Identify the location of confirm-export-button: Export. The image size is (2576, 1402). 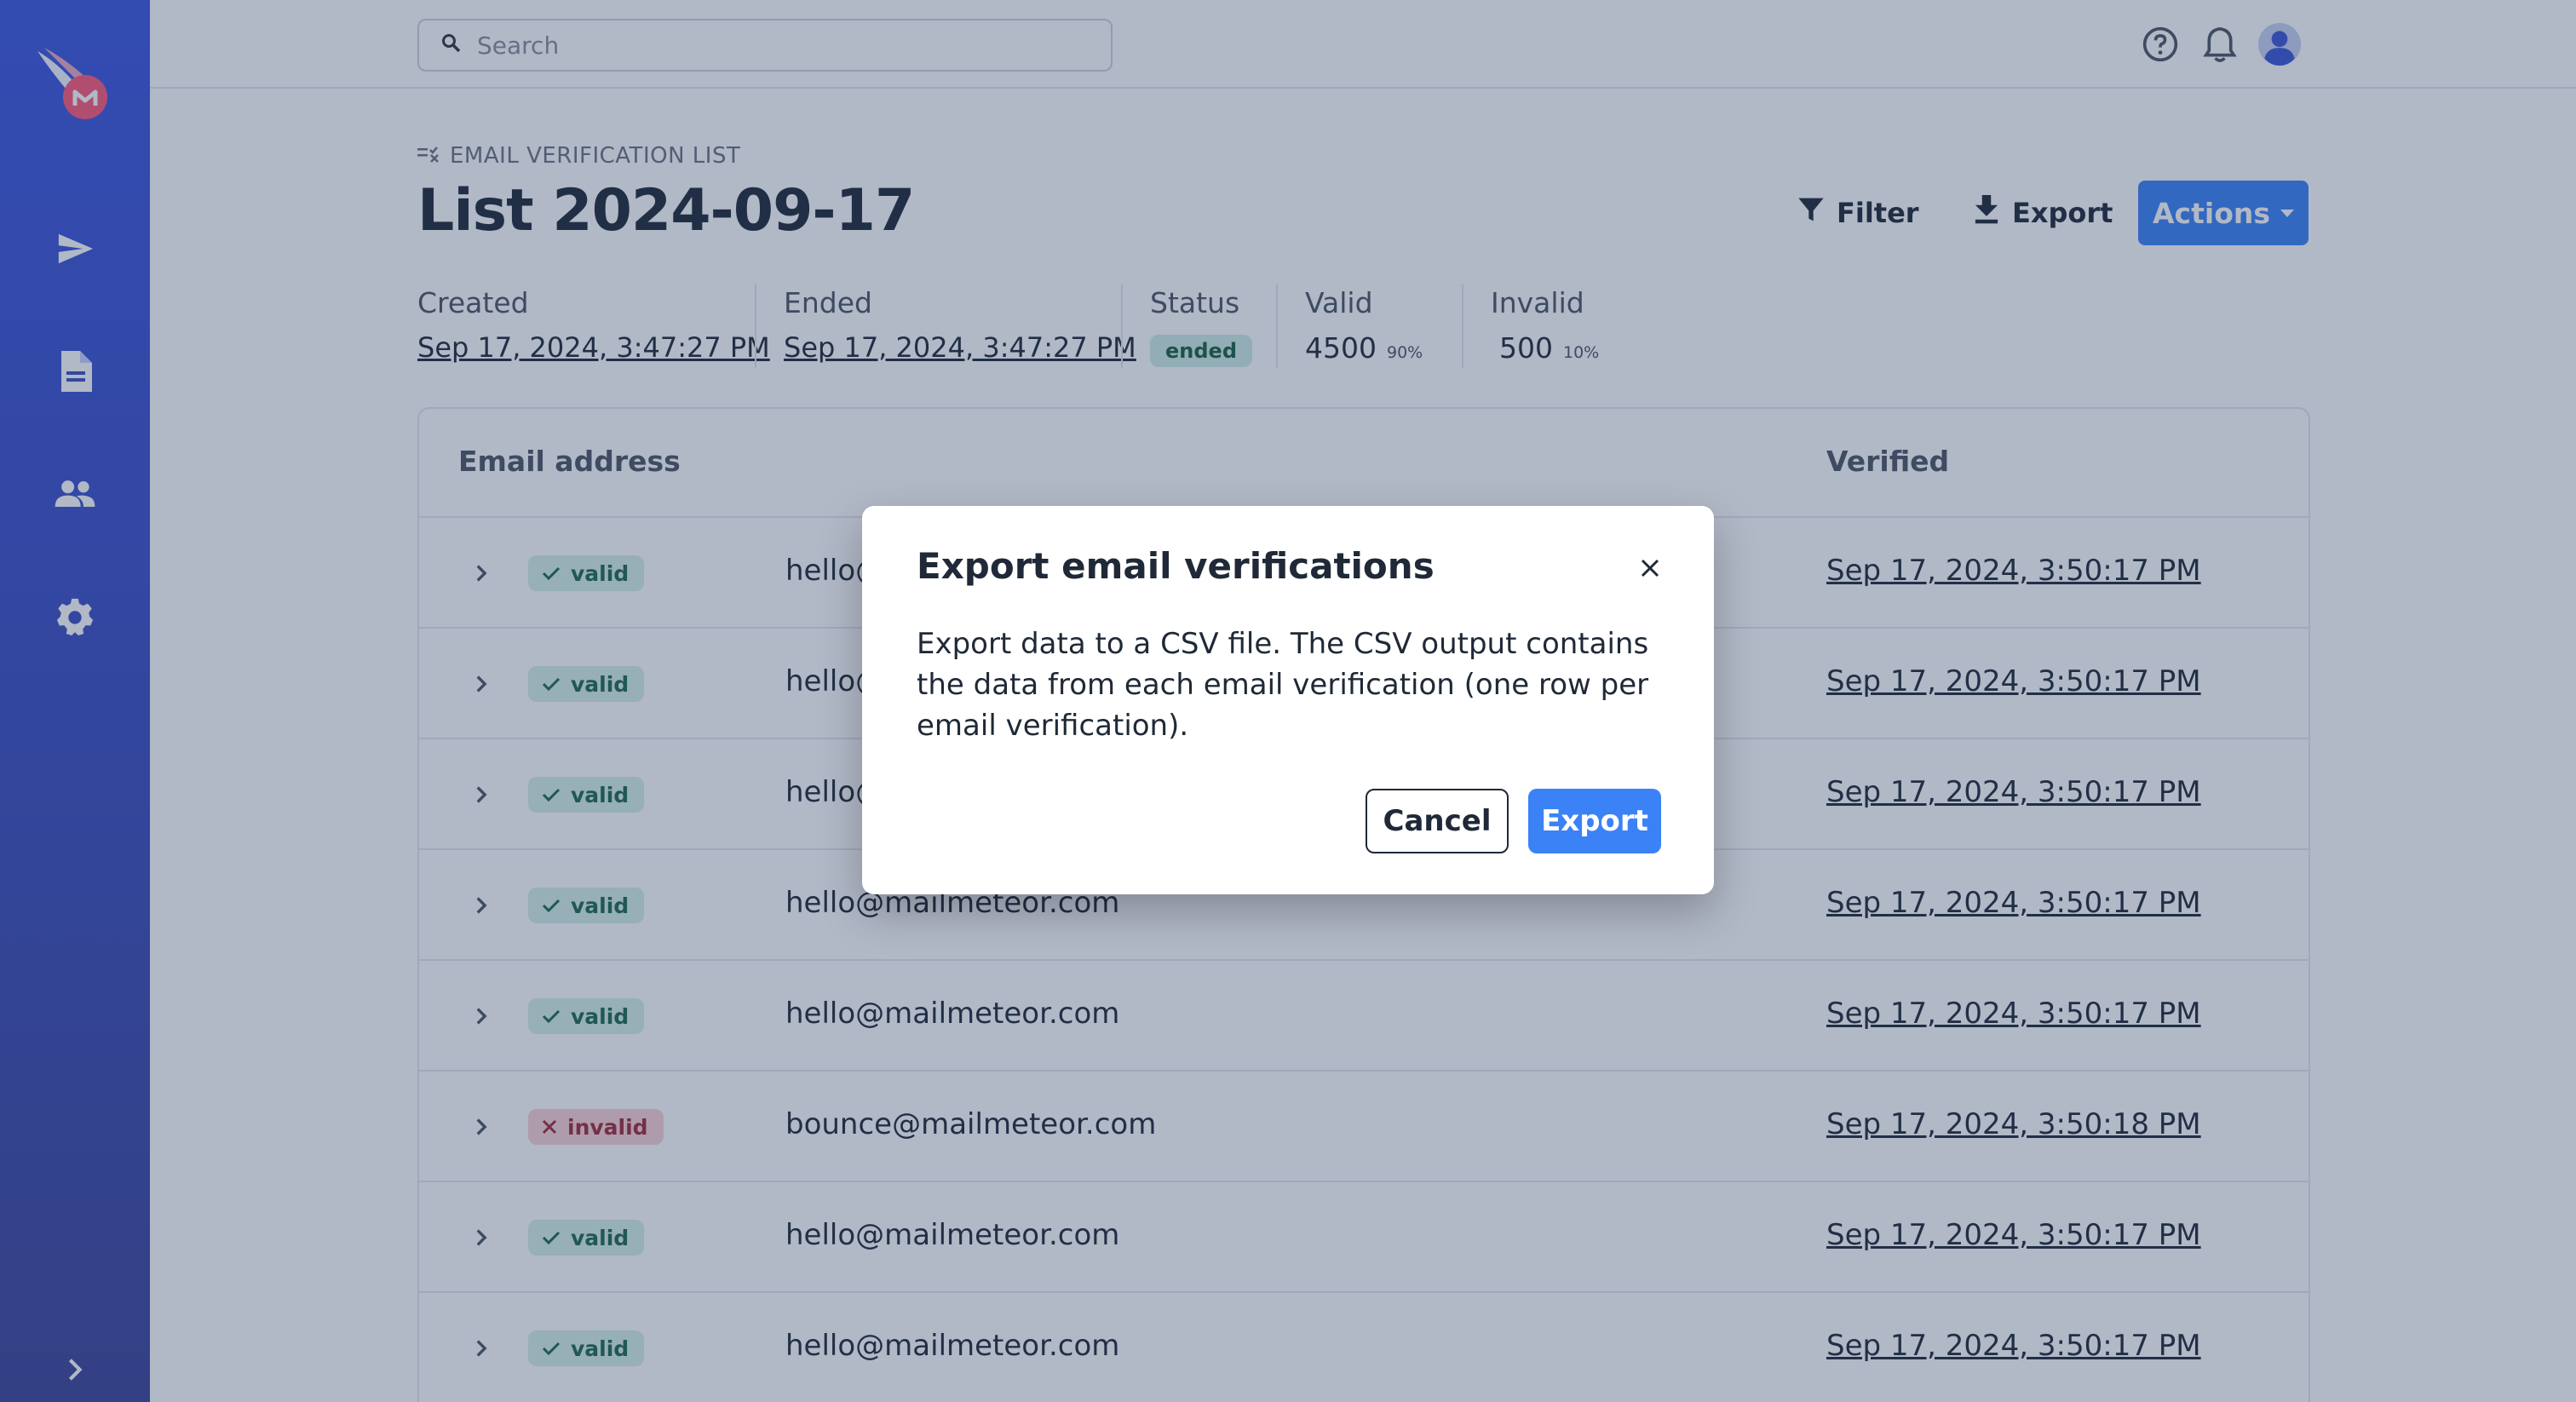
(1595, 821).